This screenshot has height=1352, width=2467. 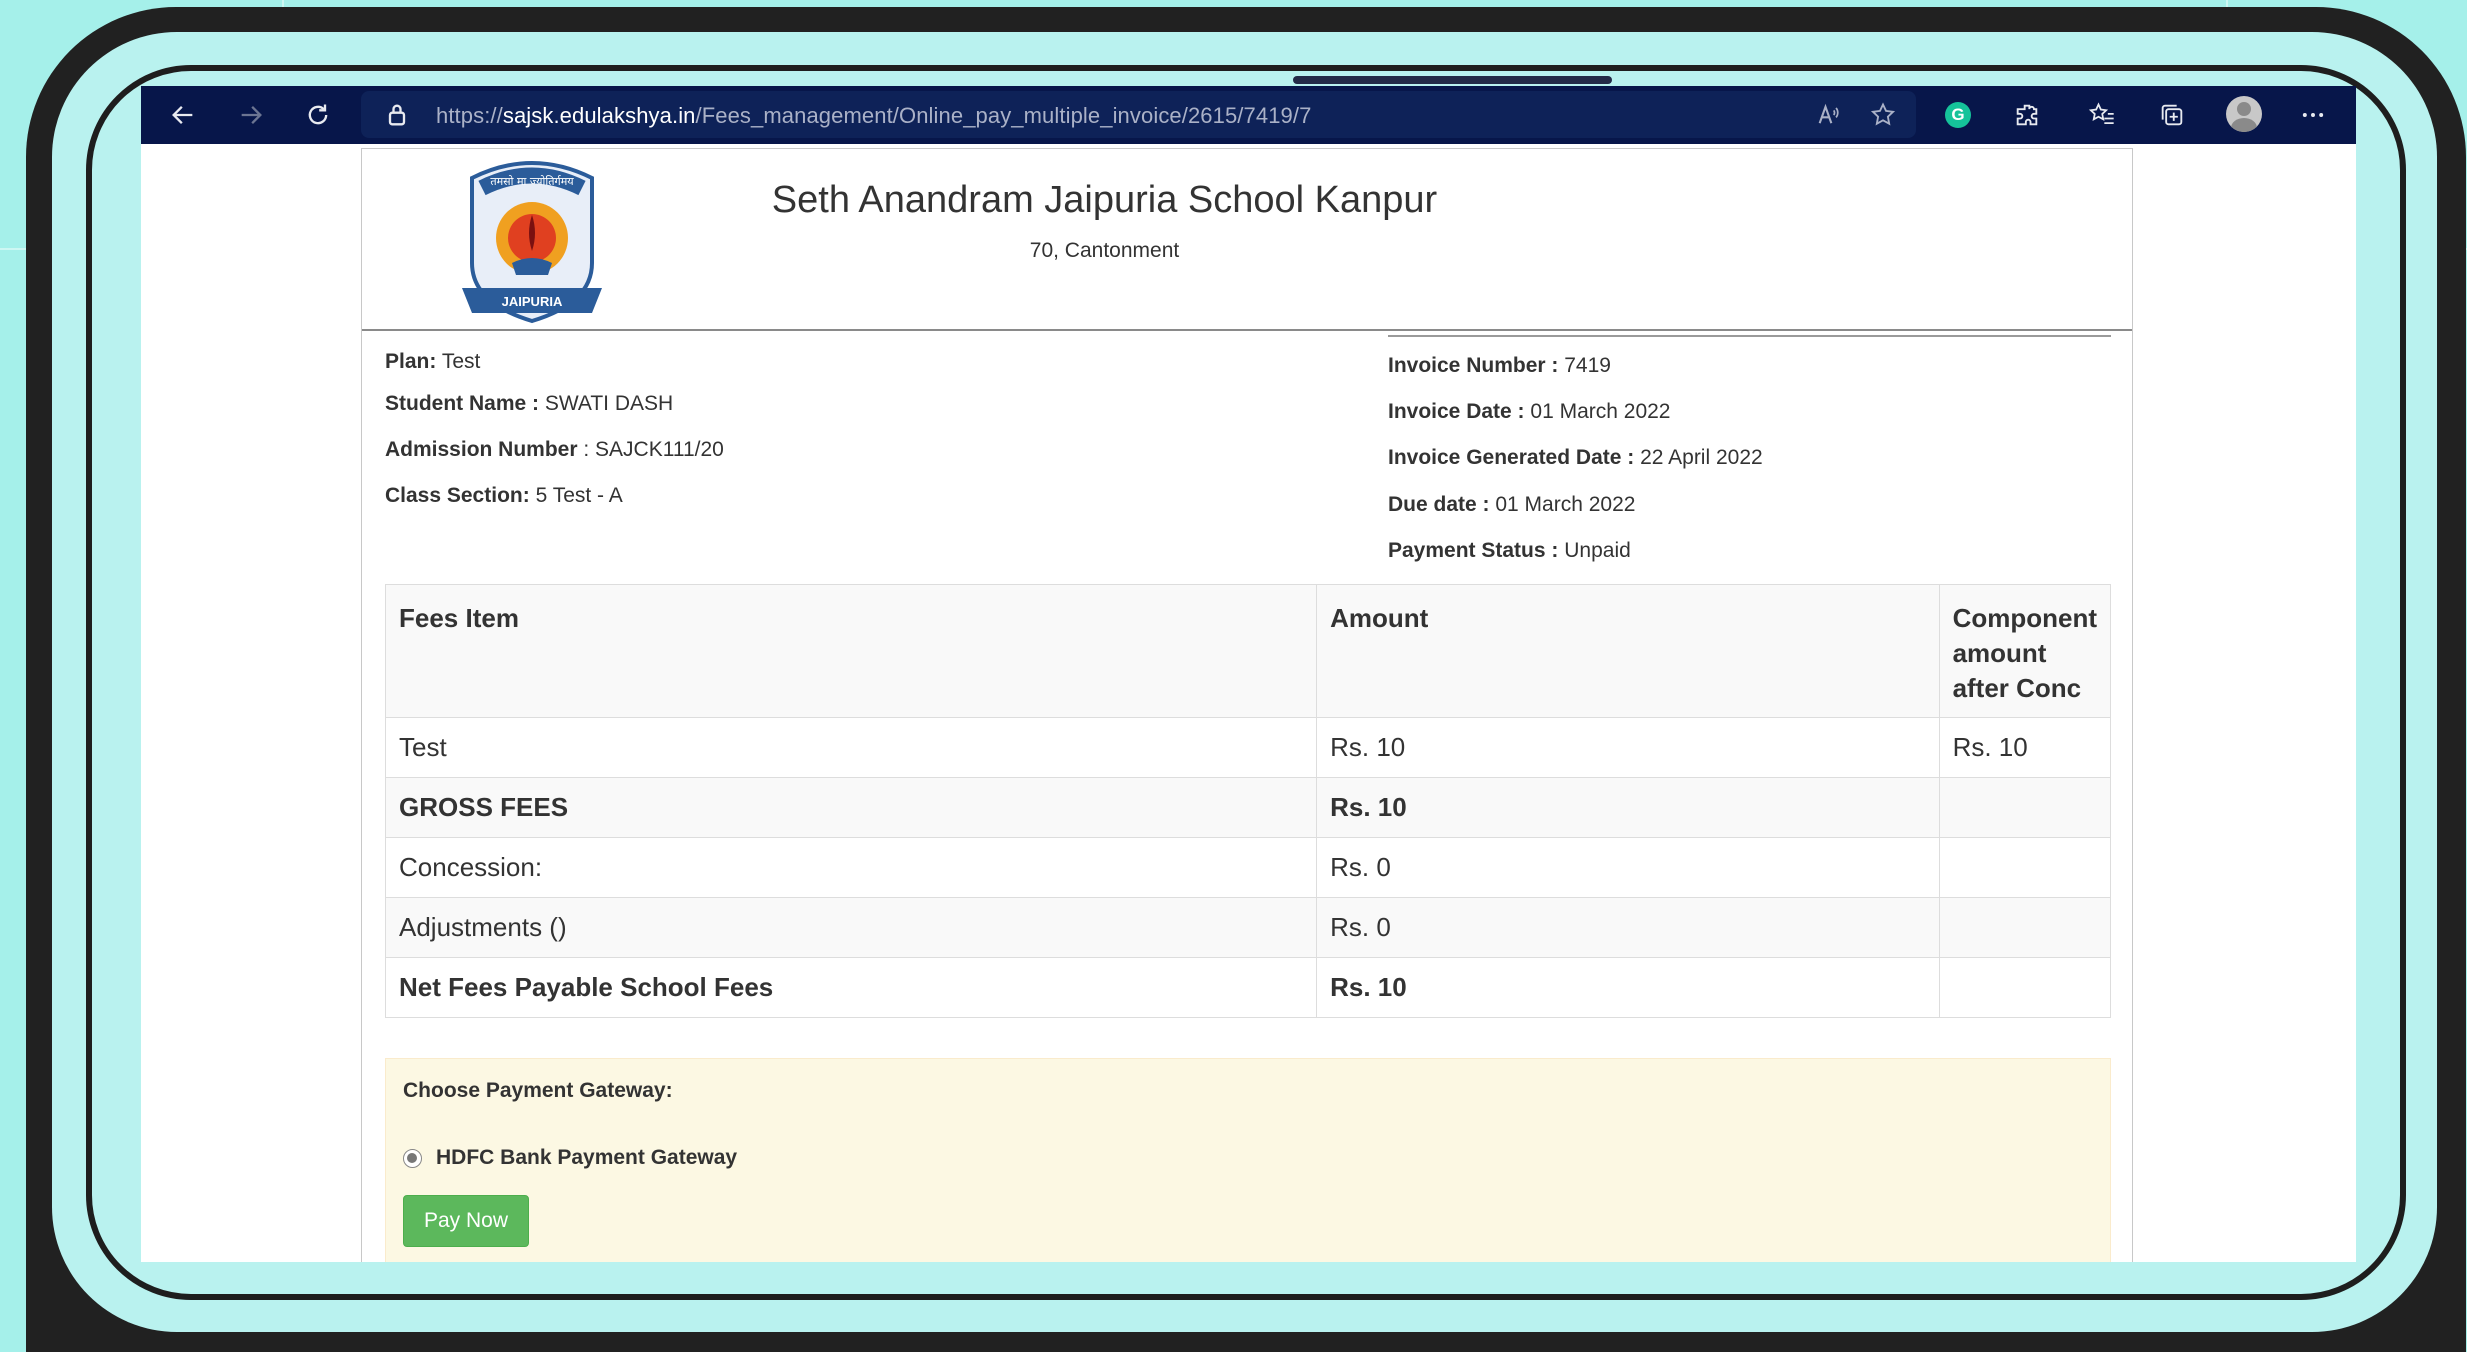 I want to click on grammarly-extension-icon: G, so click(x=1958, y=115).